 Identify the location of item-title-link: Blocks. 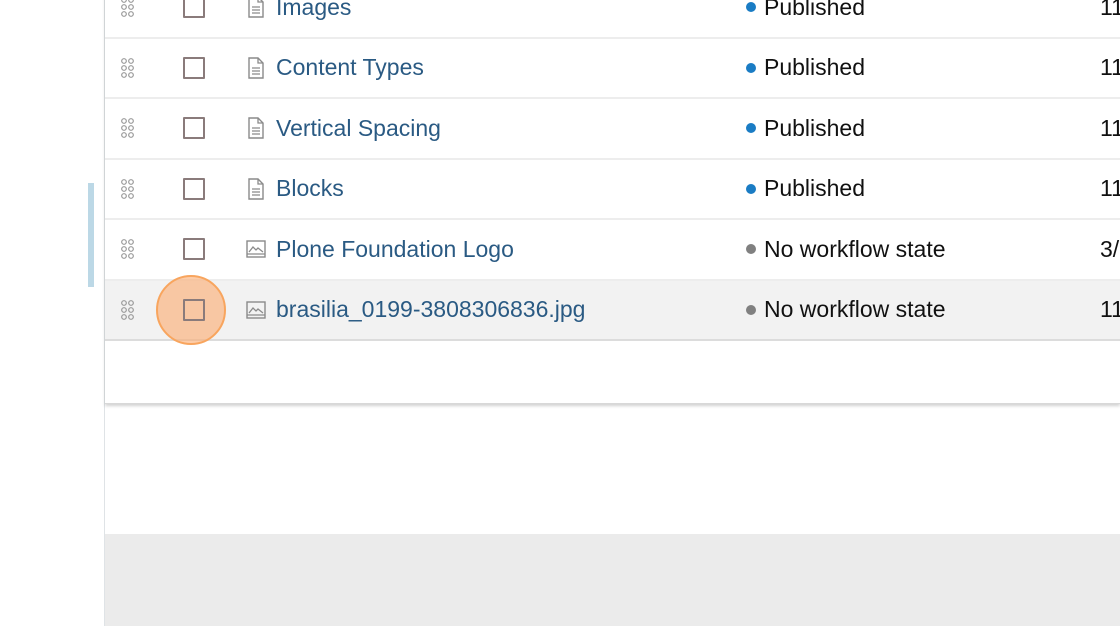
(310, 188).